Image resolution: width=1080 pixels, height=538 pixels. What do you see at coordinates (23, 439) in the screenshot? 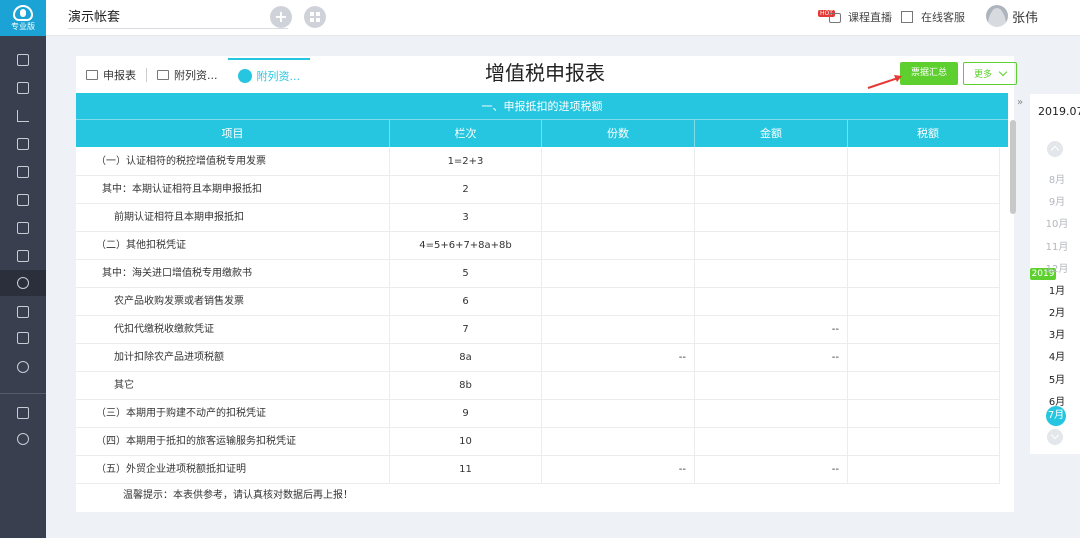
I see `sidebar-item-dashboard` at bounding box center [23, 439].